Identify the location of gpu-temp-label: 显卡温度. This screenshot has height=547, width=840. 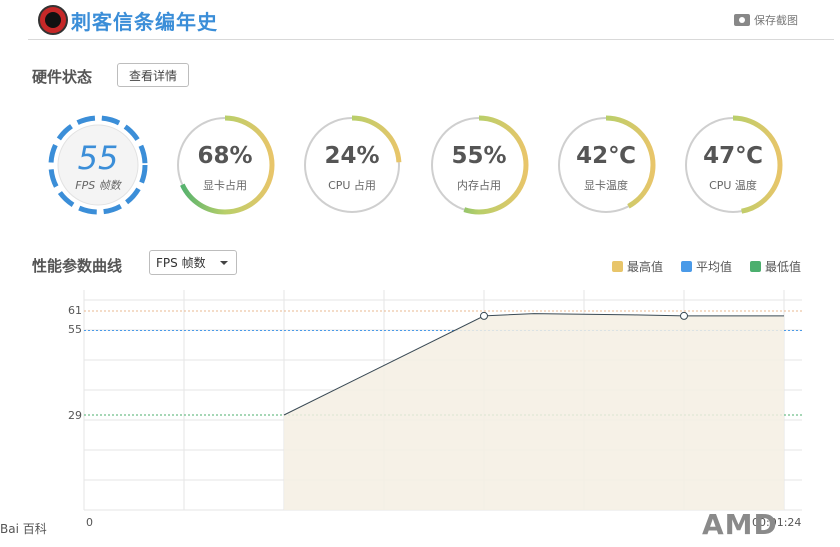
(606, 185).